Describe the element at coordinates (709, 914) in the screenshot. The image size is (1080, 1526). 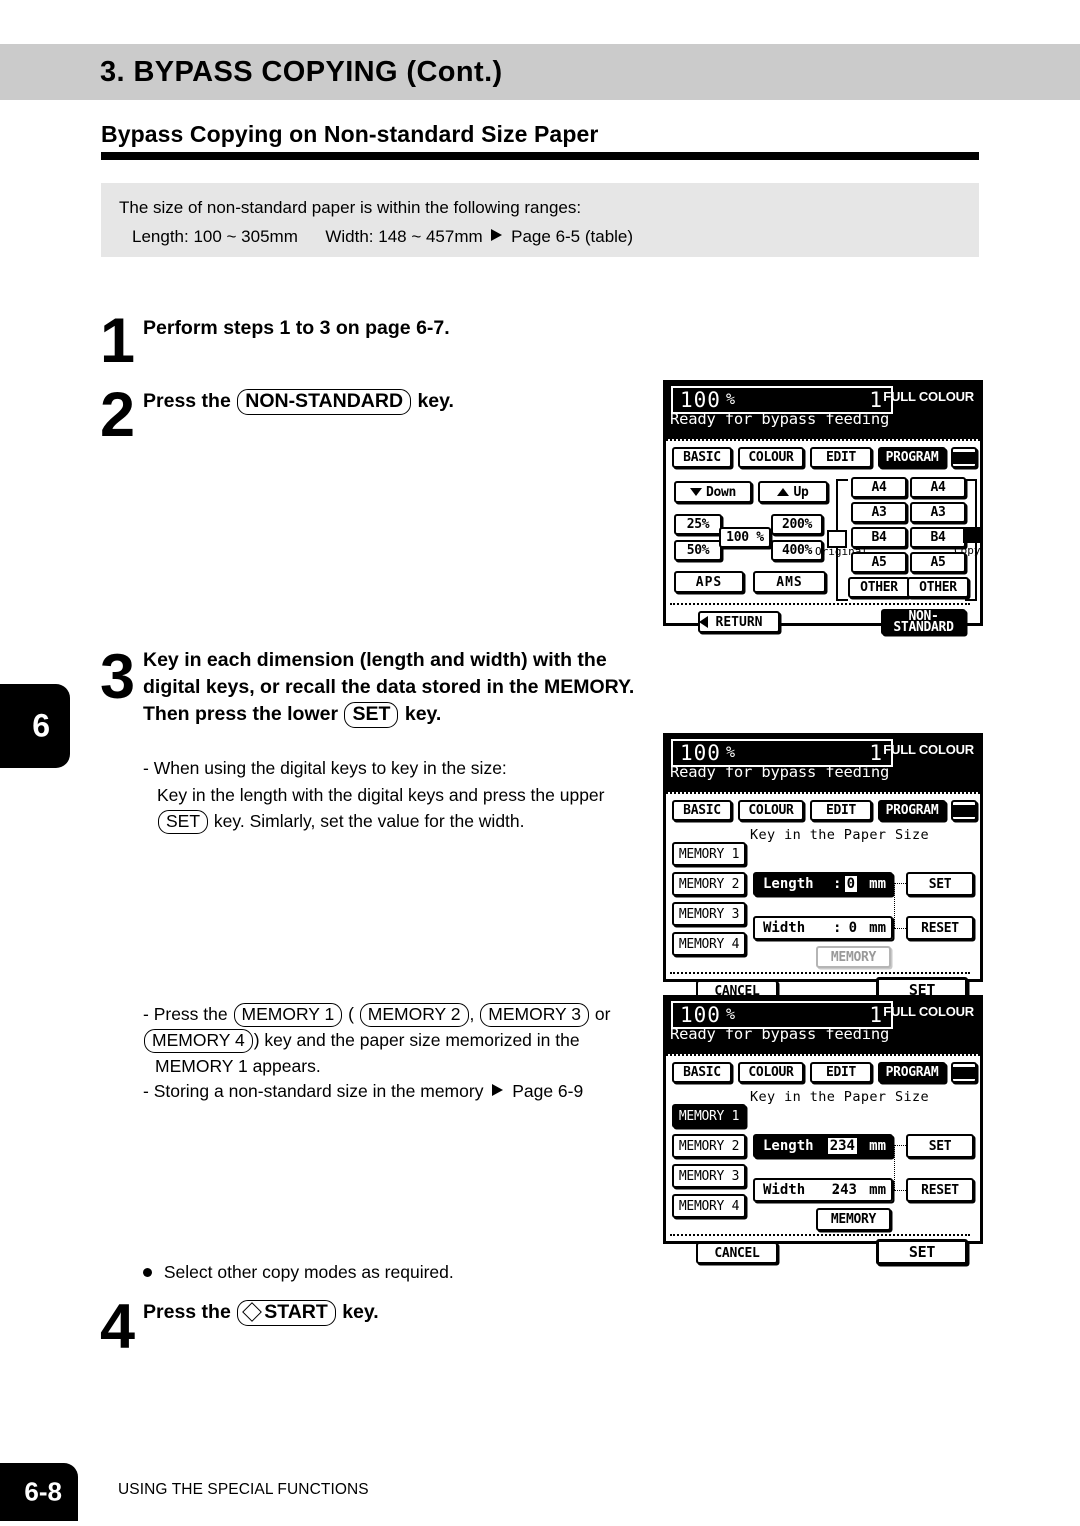
I see `lcd2-memory-3: MEMORY 3` at that location.